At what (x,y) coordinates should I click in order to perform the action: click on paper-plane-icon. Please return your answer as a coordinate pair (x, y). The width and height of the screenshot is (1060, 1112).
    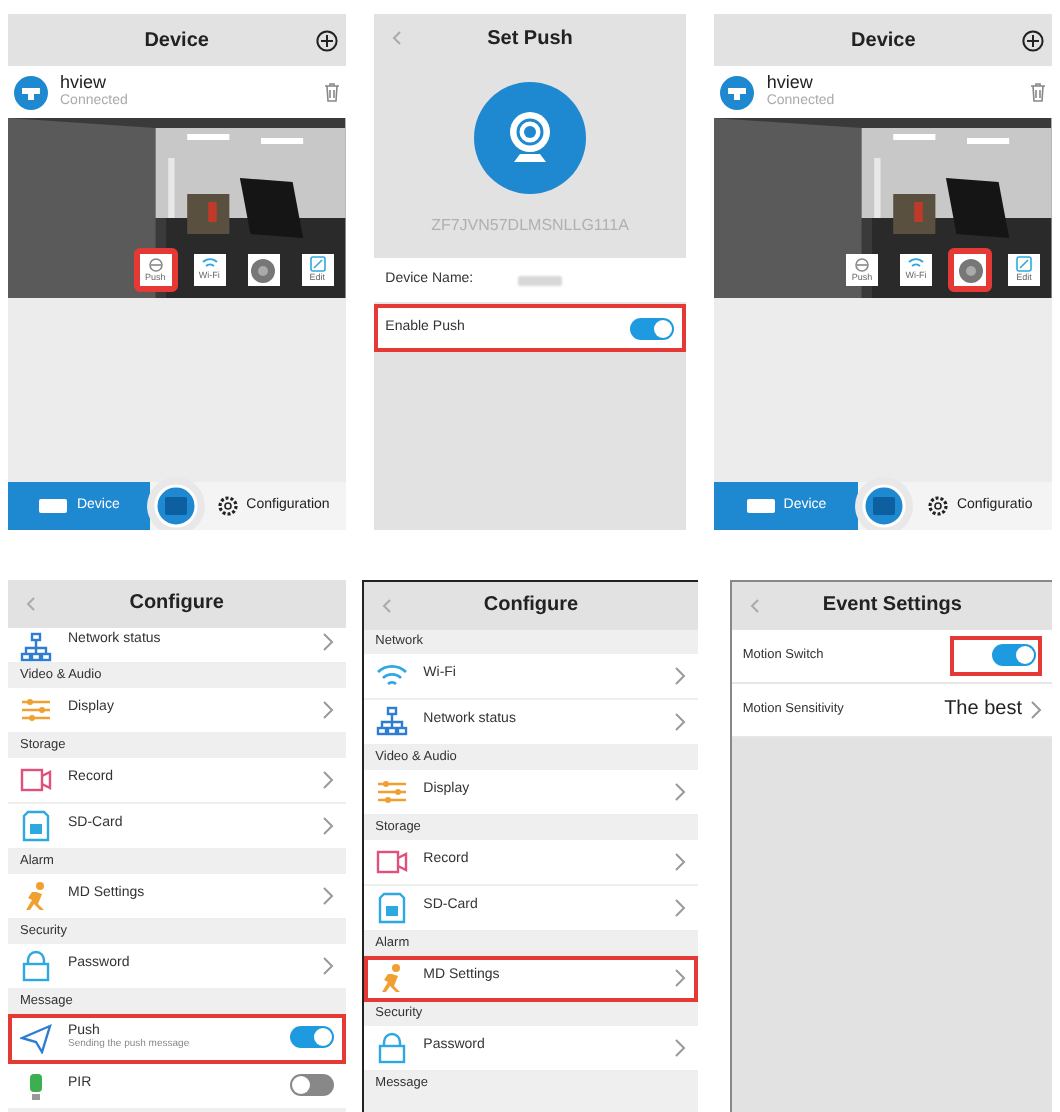
    Looking at the image, I should click on (36, 1037).